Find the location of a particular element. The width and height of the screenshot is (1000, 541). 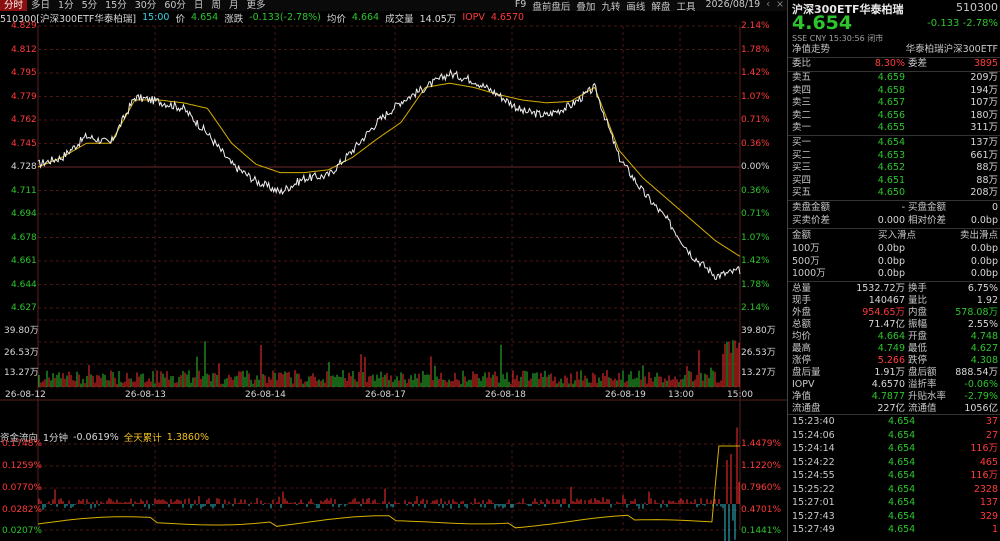

stat-label: 盘后量 is located at coordinates (806, 372).